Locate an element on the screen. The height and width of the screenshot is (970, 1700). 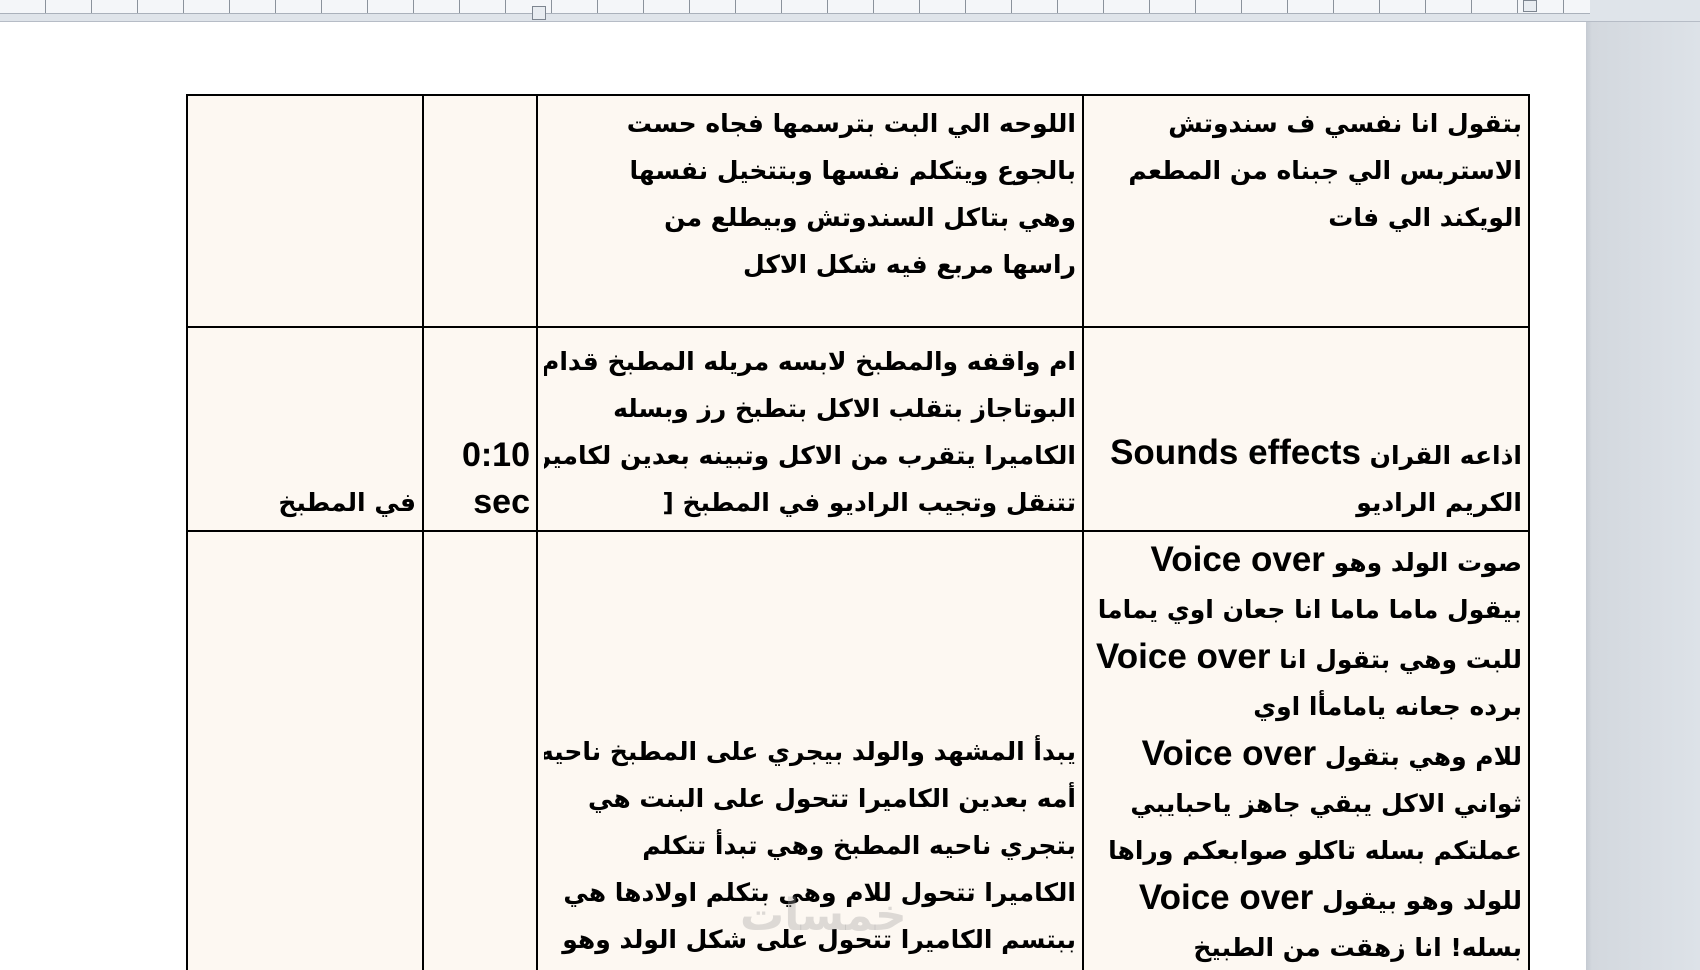
audio-line: عملتكم بسله تاكلو صوابعكم وراها is located at coordinates (1315, 850).